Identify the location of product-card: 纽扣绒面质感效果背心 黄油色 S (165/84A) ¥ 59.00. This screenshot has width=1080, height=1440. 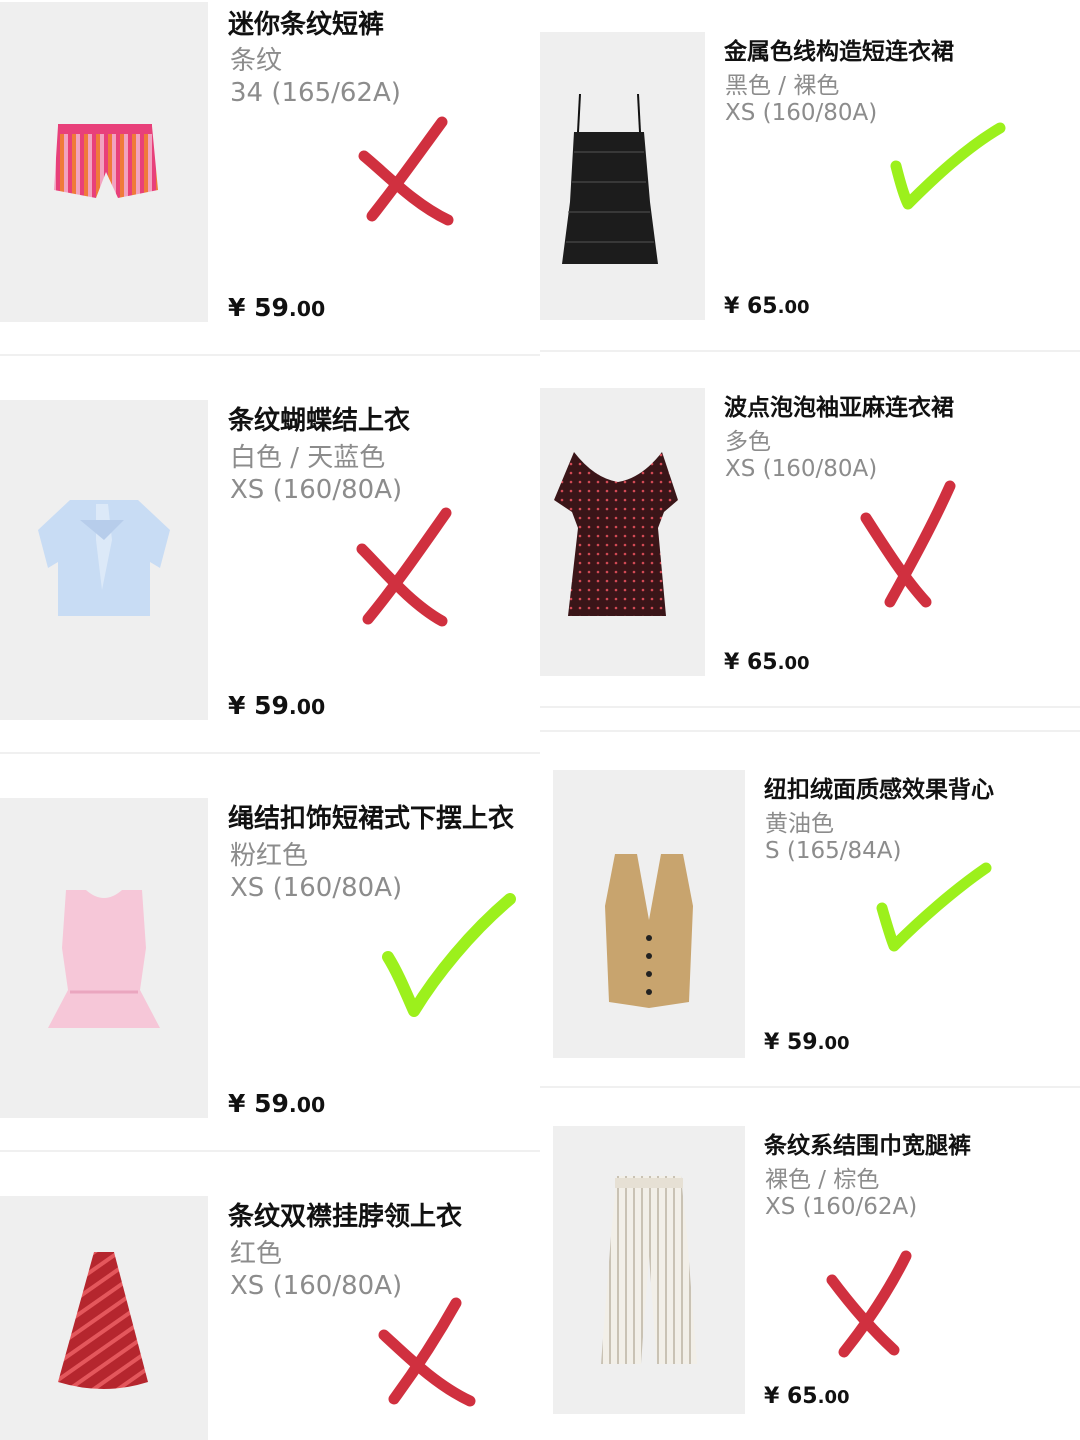
(810, 909).